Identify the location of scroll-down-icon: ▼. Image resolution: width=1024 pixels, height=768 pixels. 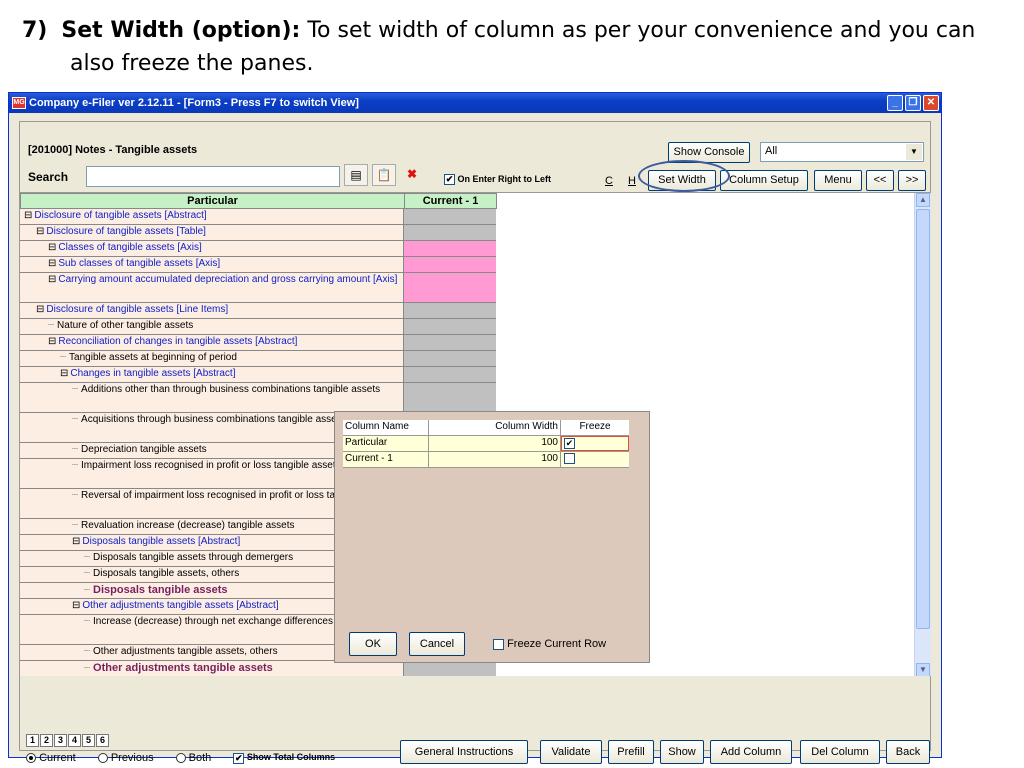
(923, 669).